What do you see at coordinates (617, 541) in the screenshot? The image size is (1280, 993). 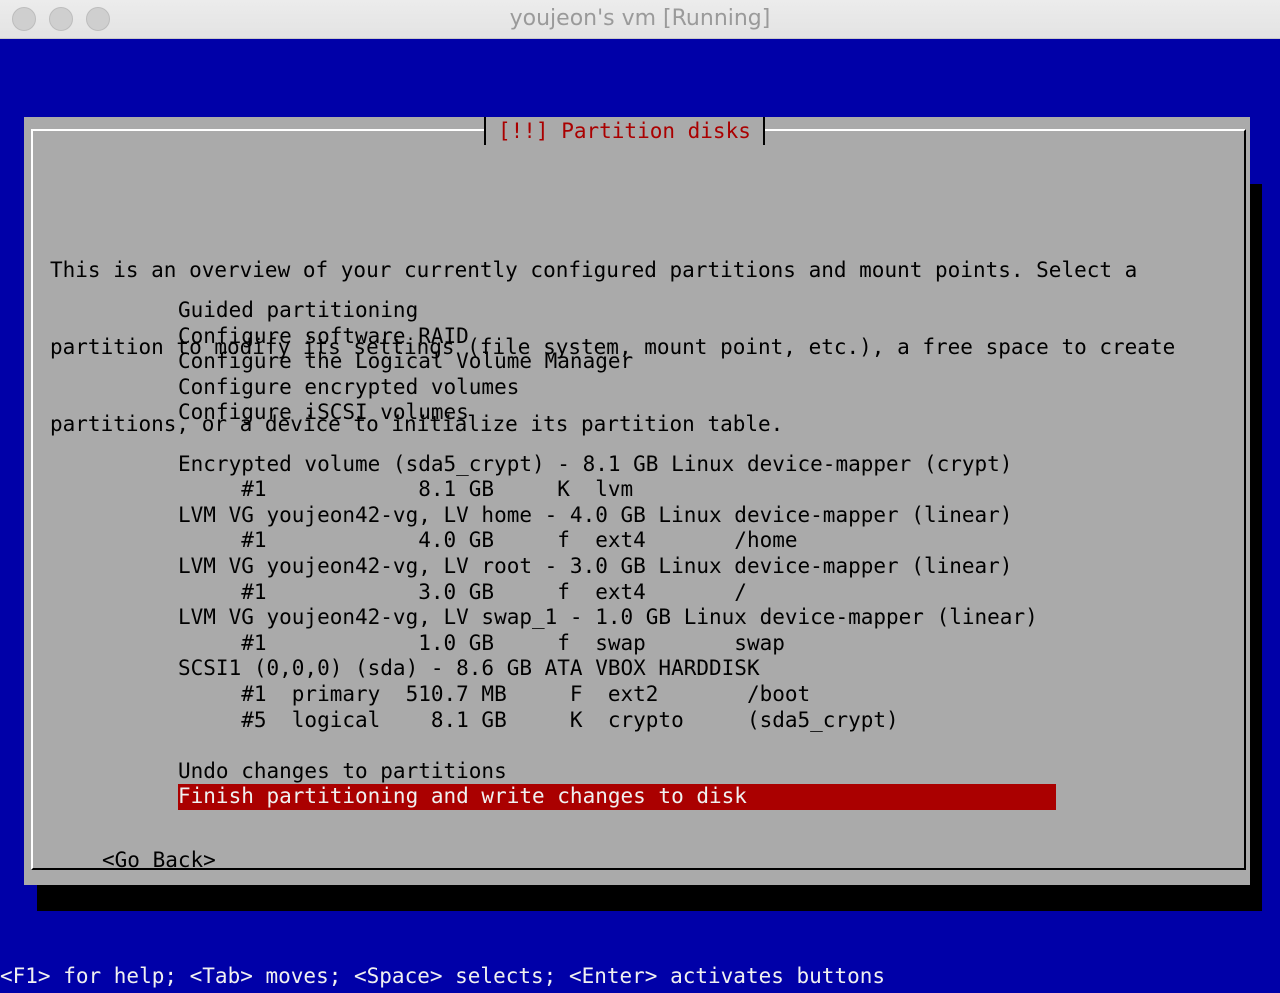 I see `menu-item: #1 4.0 GB f ext4 /home` at bounding box center [617, 541].